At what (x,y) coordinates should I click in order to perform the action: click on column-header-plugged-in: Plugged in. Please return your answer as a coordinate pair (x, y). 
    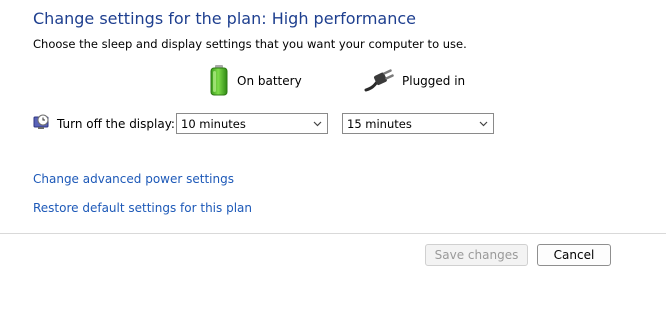
    Looking at the image, I should click on (414, 81).